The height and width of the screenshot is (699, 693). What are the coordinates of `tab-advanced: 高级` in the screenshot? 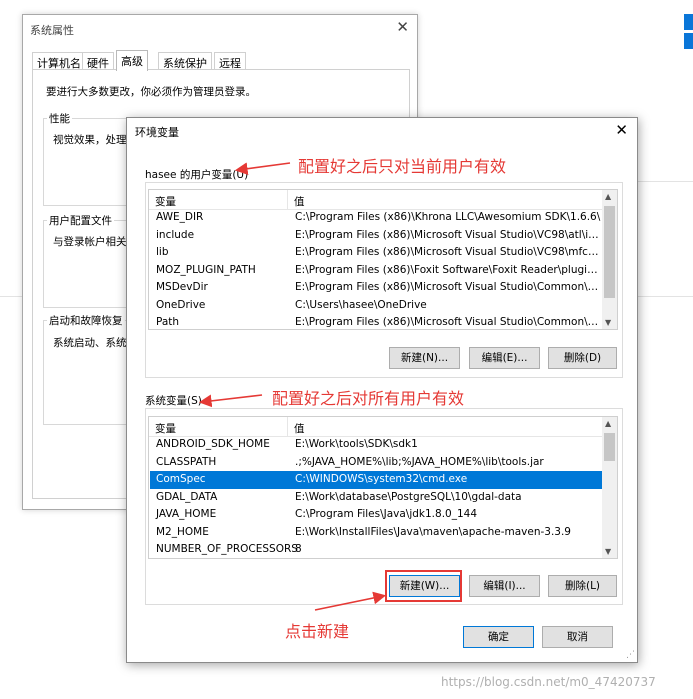 It's located at (132, 60).